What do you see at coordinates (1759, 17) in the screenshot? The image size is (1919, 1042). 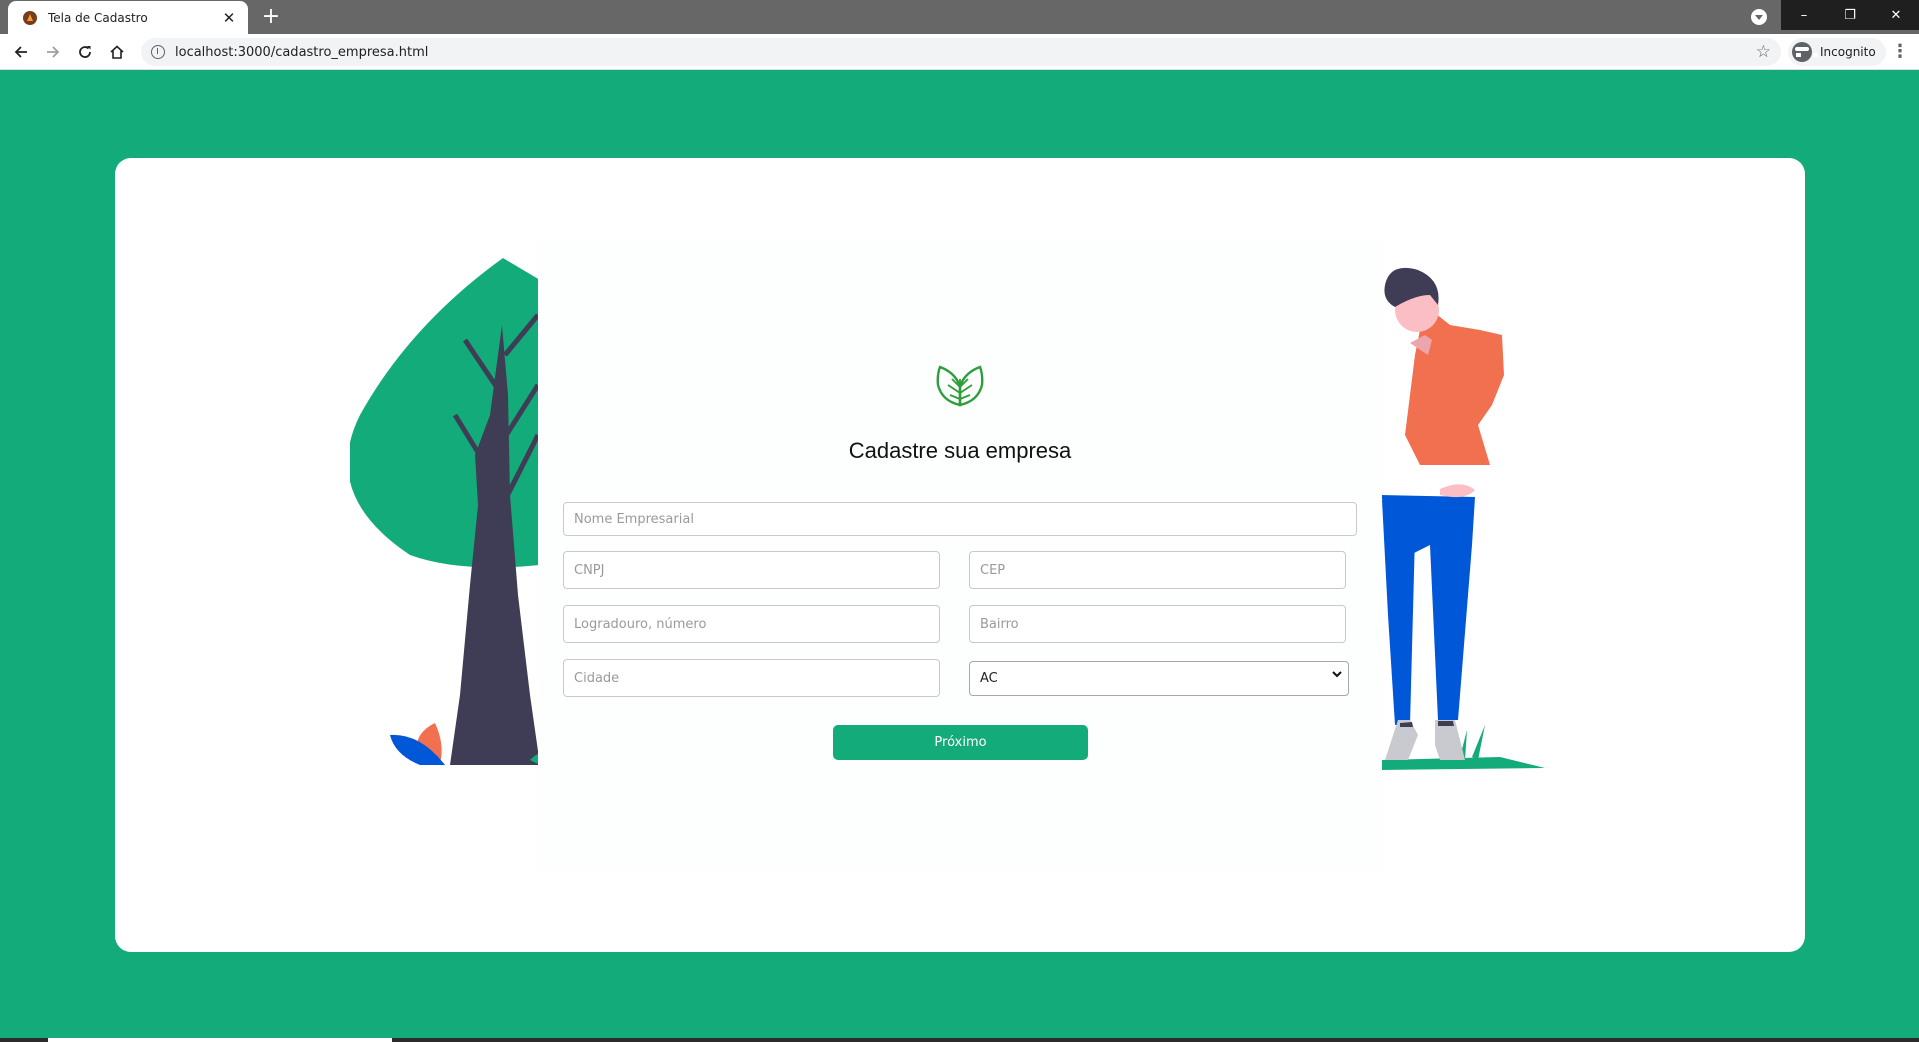 I see `tab-search-icon` at bounding box center [1759, 17].